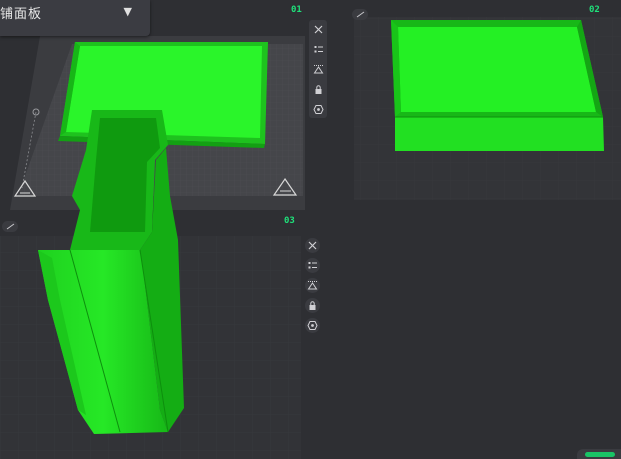 This screenshot has height=459, width=621. Describe the element at coordinates (599, 454) in the screenshot. I see `slice-button` at that location.